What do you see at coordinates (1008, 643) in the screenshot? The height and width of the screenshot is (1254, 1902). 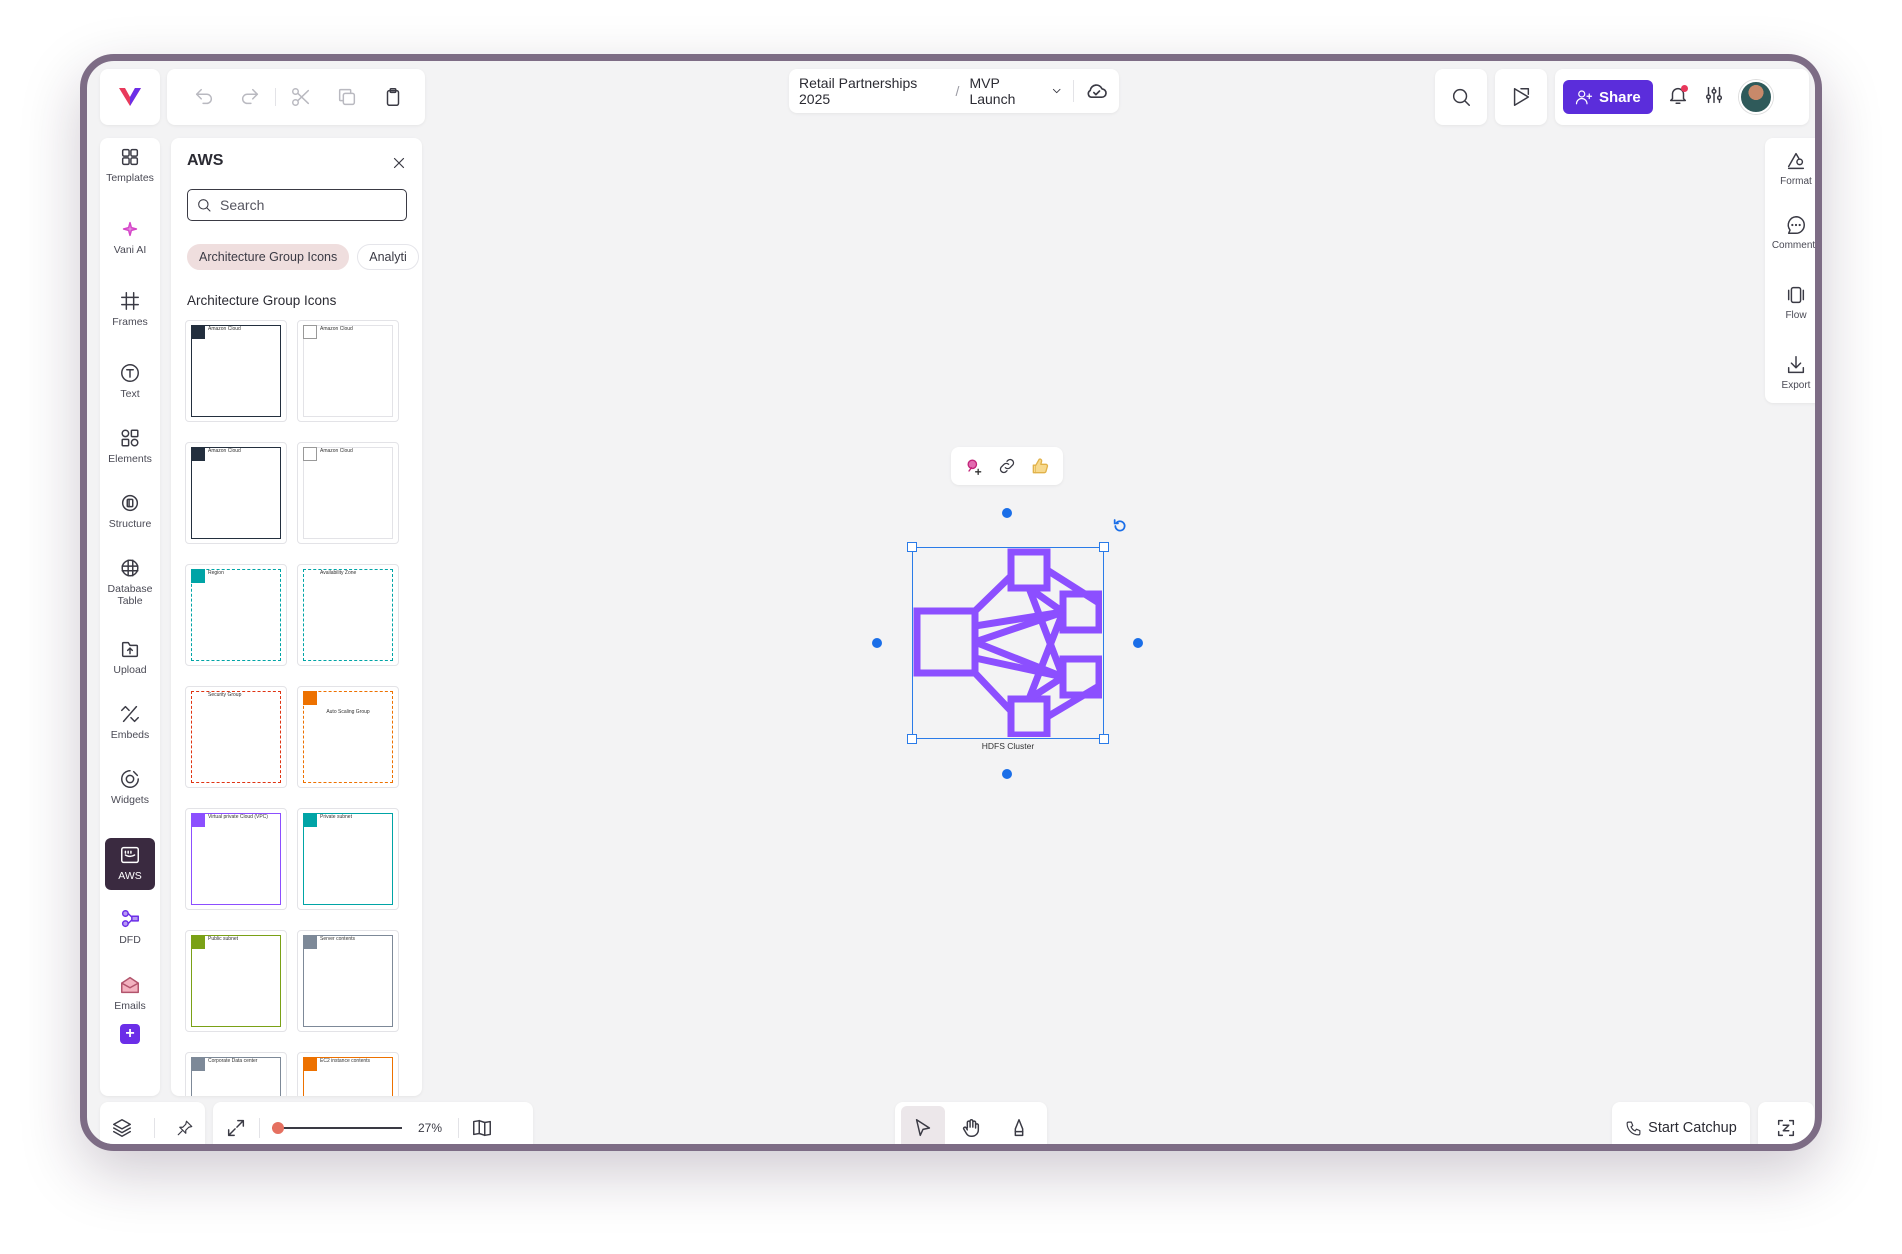 I see `selected-shape-hdfs-cluster` at bounding box center [1008, 643].